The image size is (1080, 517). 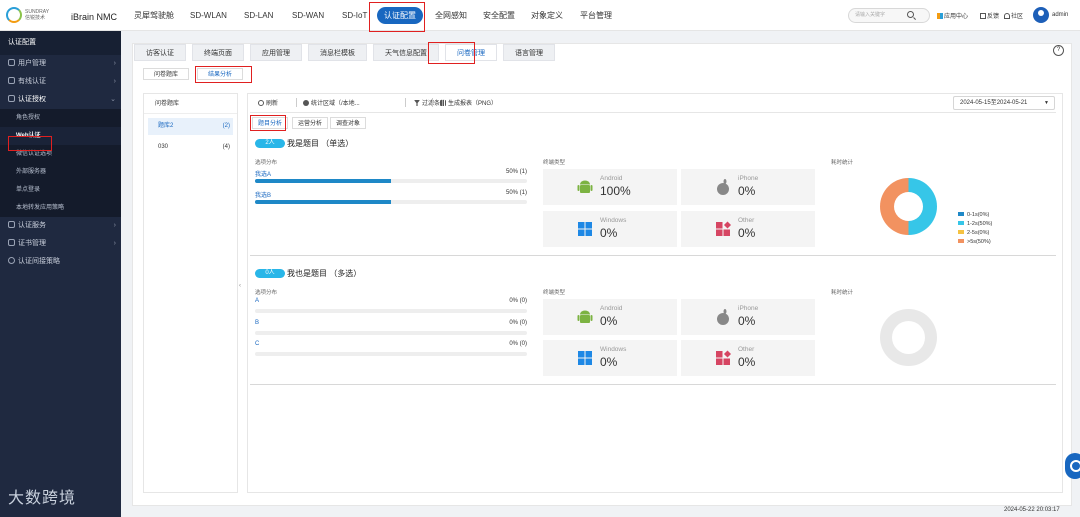 I want to click on community-button: 社区, so click(x=1013, y=15).